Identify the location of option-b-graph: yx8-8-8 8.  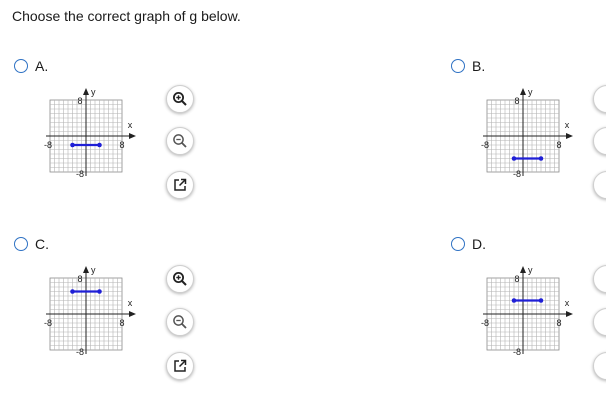
(527, 133).